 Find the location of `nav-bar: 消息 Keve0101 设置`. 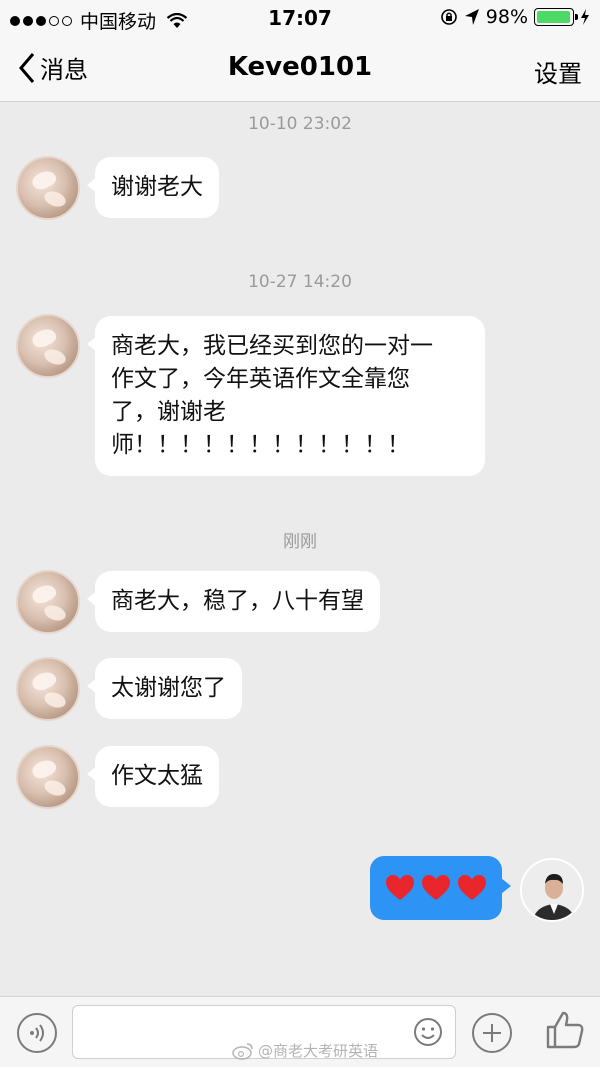

nav-bar: 消息 Keve0101 设置 is located at coordinates (300, 69).